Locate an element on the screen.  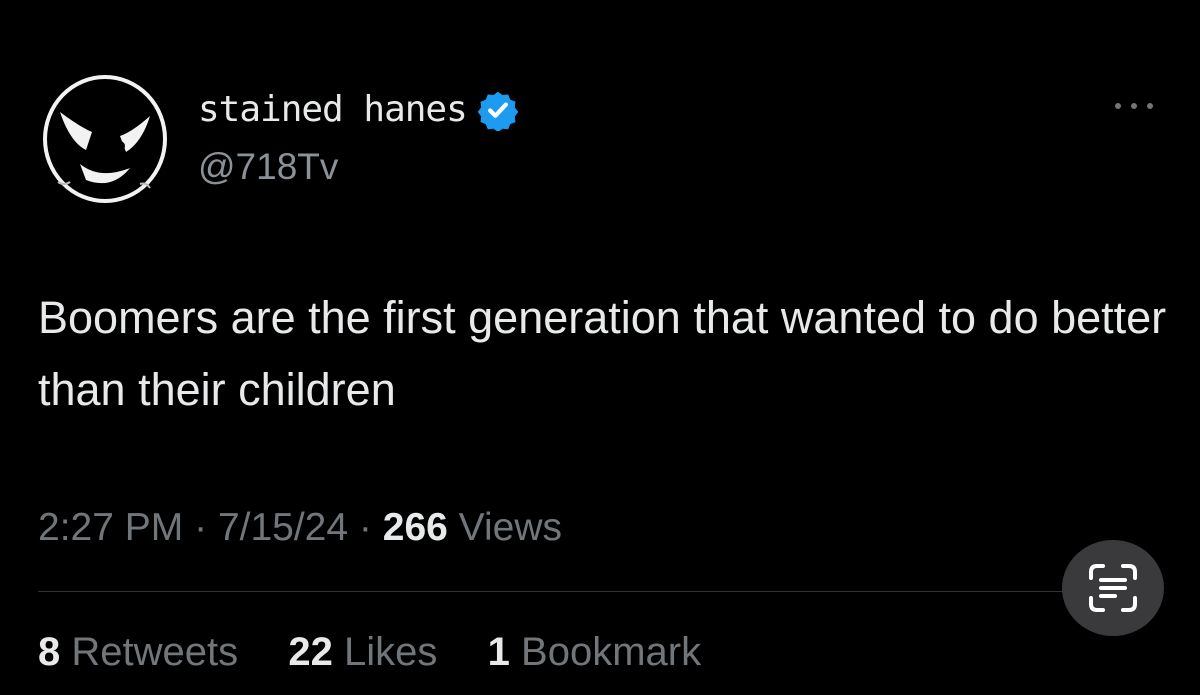
likes-count: 22 is located at coordinates (310, 652).